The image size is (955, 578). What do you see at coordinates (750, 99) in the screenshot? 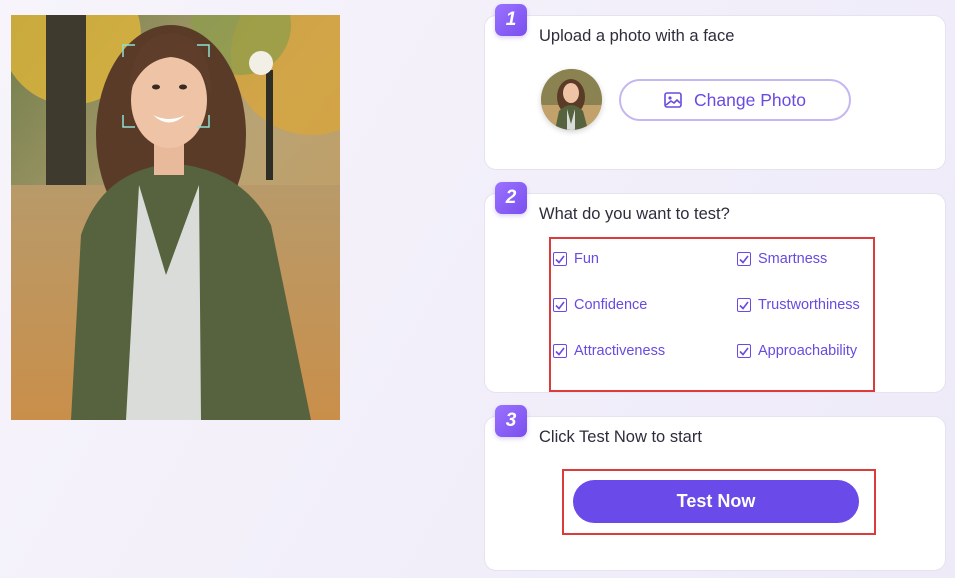
I see `change-photo-label: Change Photo` at bounding box center [750, 99].